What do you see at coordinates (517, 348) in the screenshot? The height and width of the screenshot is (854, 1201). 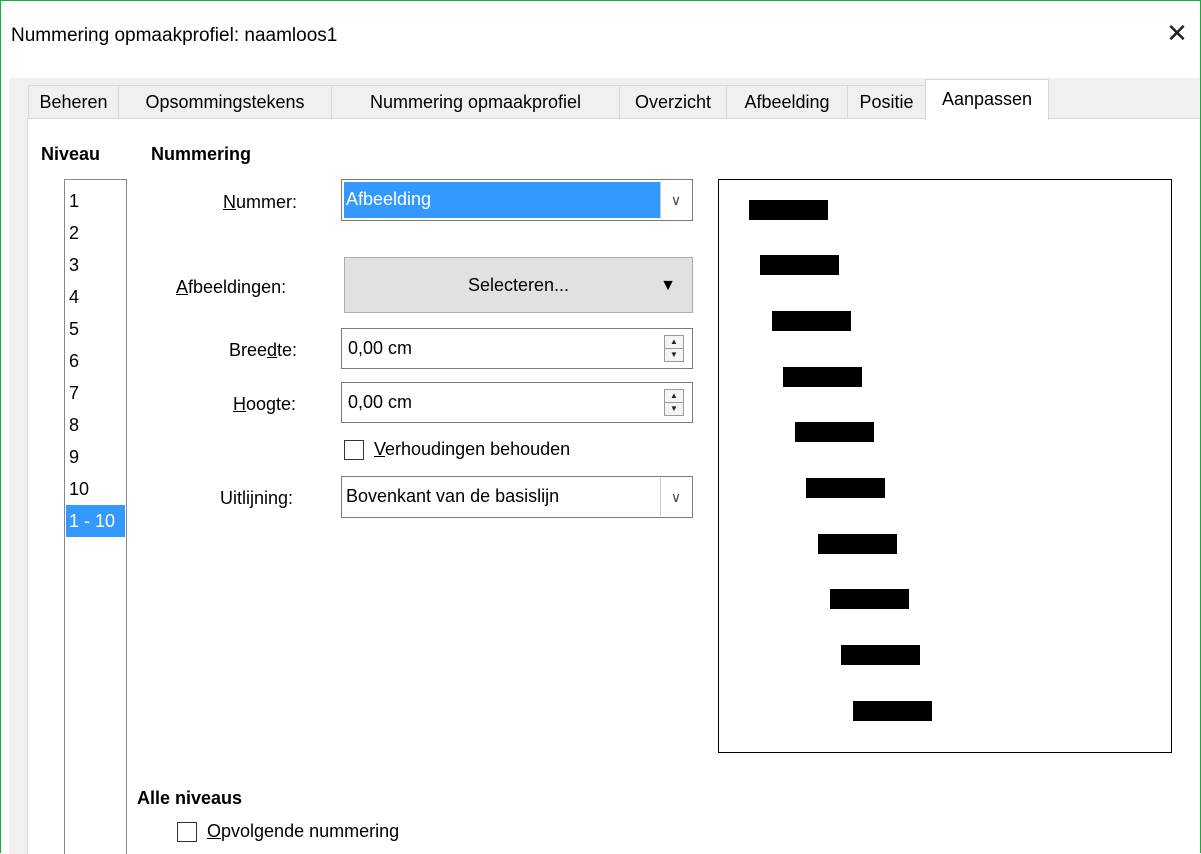 I see `width-spinbox: 0,00 cm ▲ ▼` at bounding box center [517, 348].